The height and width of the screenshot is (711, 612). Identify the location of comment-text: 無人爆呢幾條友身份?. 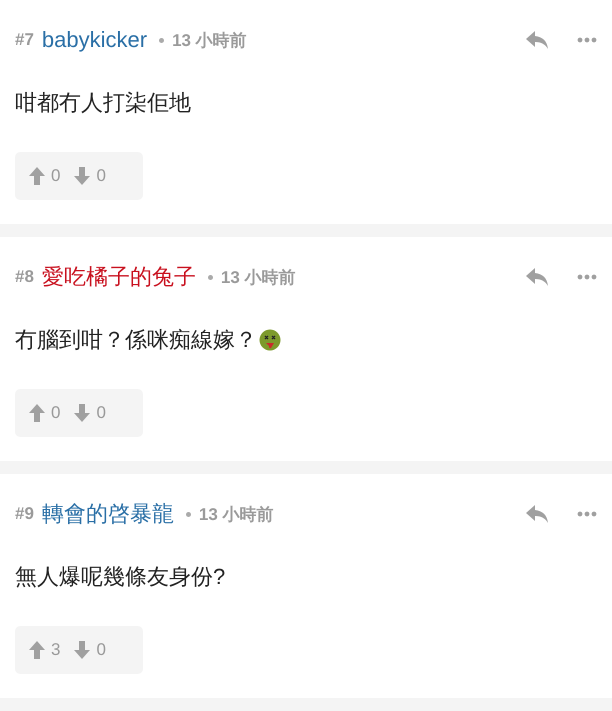
(120, 577).